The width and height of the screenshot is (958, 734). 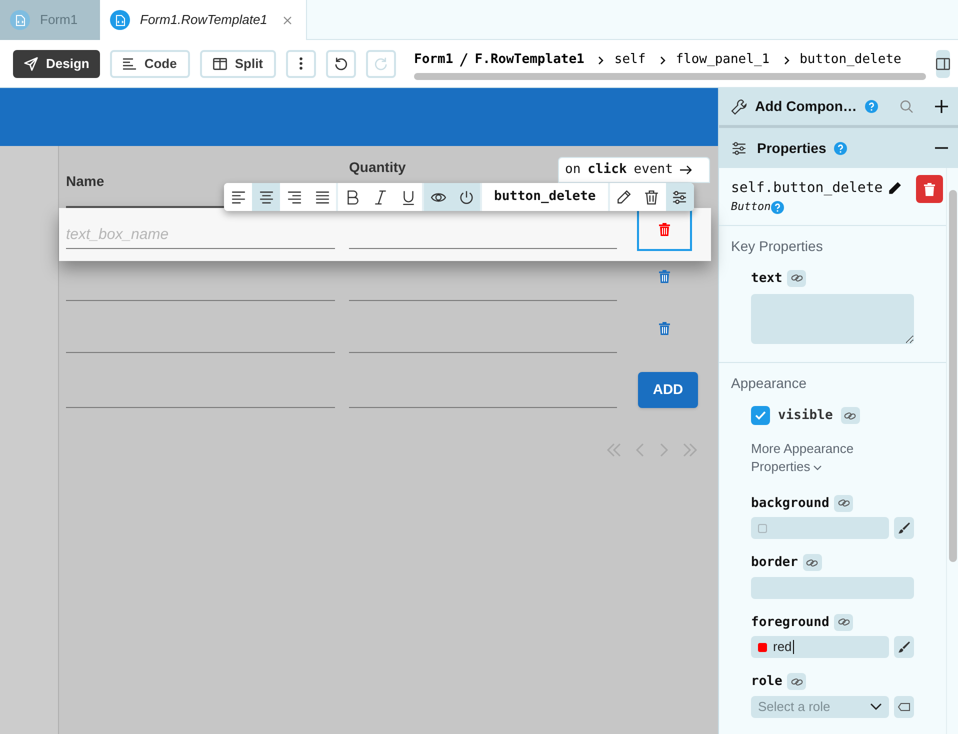 I want to click on text-field: text_box_name, so click(x=200, y=235).